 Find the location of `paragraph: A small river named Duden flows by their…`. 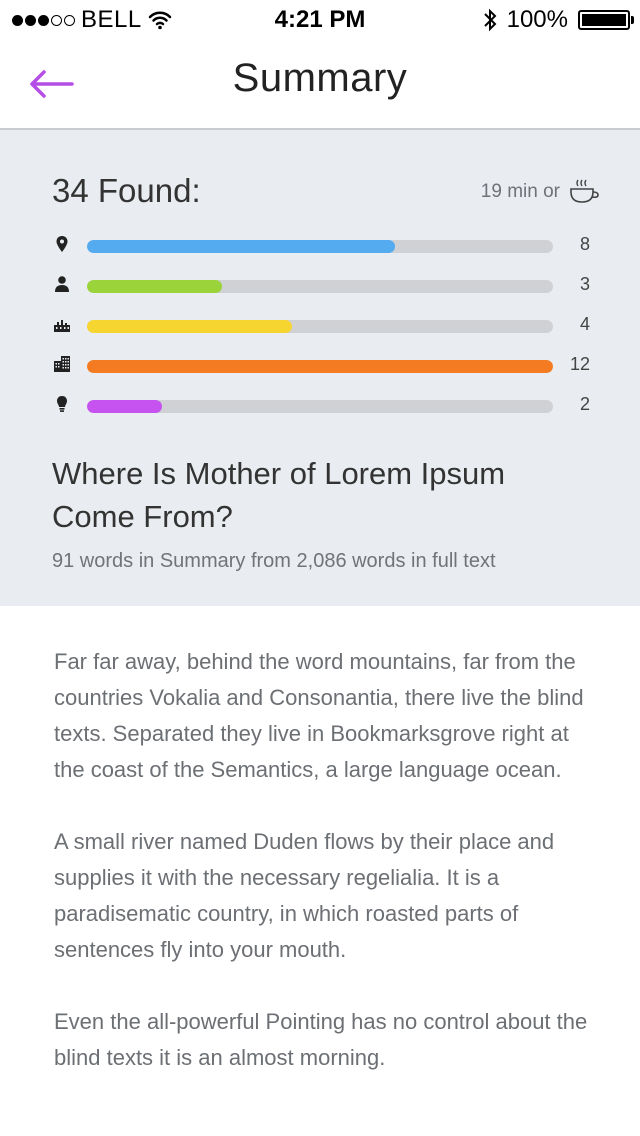

paragraph: A small river named Duden flows by their… is located at coordinates (304, 895).